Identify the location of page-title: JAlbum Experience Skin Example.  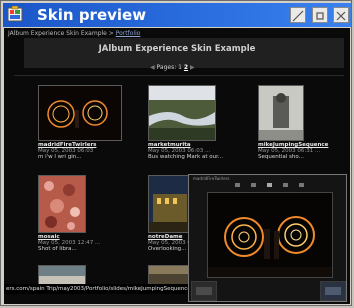
(177, 49).